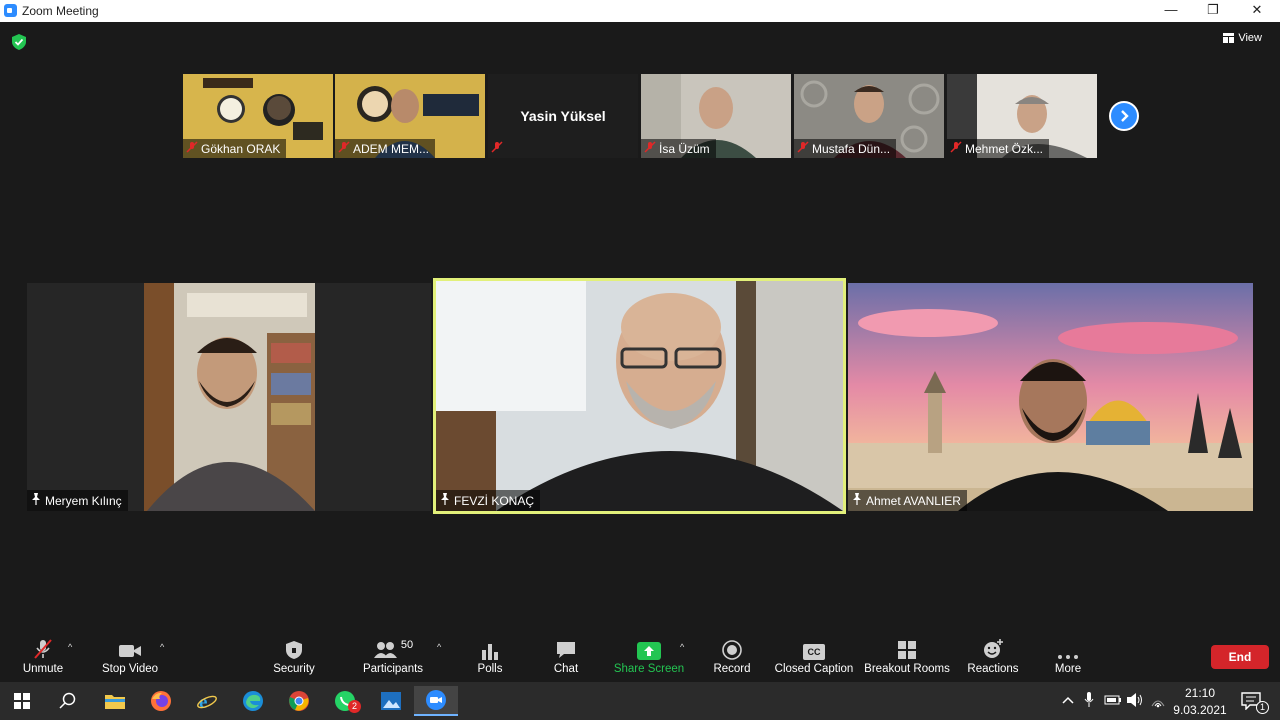  I want to click on zoom-logo-icon, so click(10, 10).